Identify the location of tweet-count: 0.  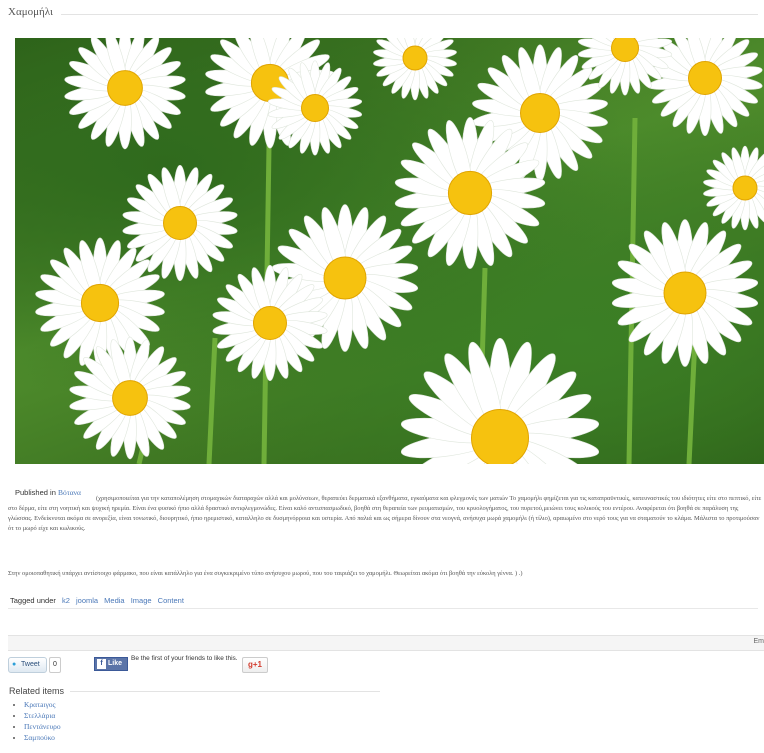
(55, 665).